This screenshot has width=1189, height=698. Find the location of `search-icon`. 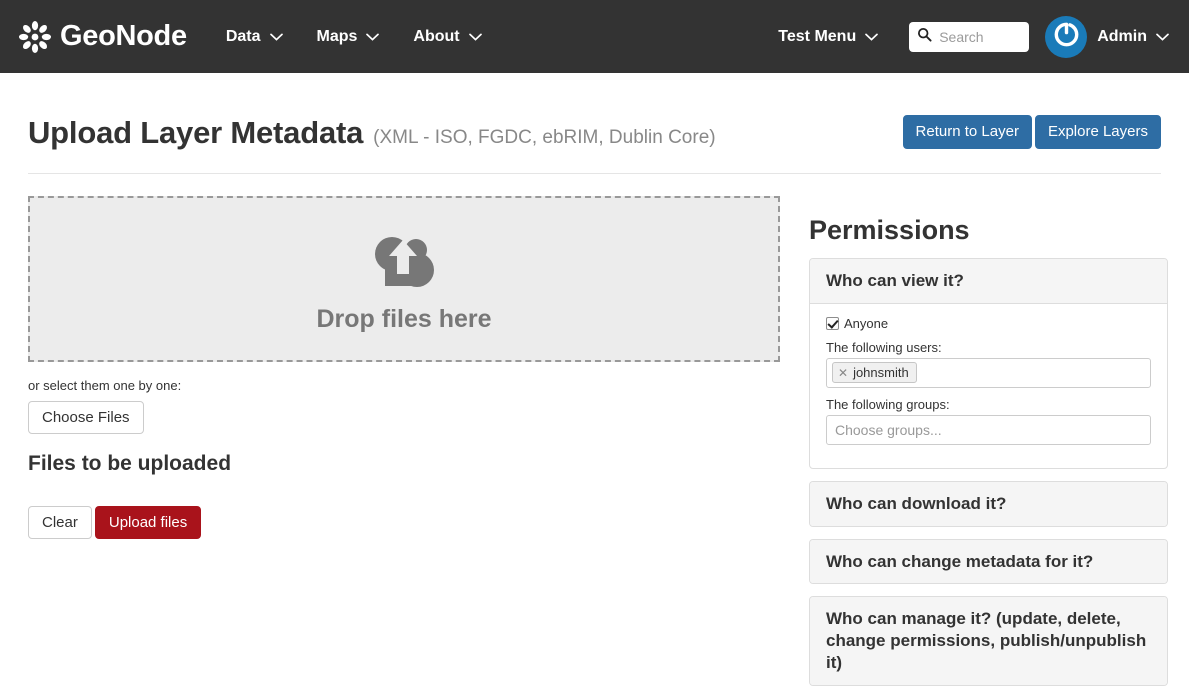

search-icon is located at coordinates (924, 37).